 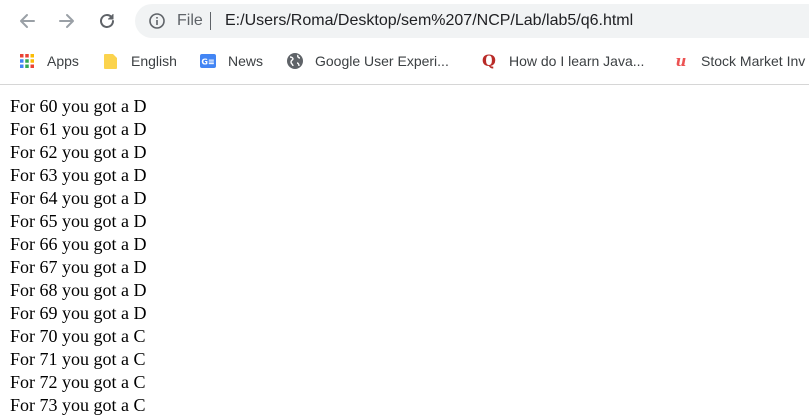 What do you see at coordinates (78, 244) in the screenshot?
I see `grade-line: For 66 you got a D` at bounding box center [78, 244].